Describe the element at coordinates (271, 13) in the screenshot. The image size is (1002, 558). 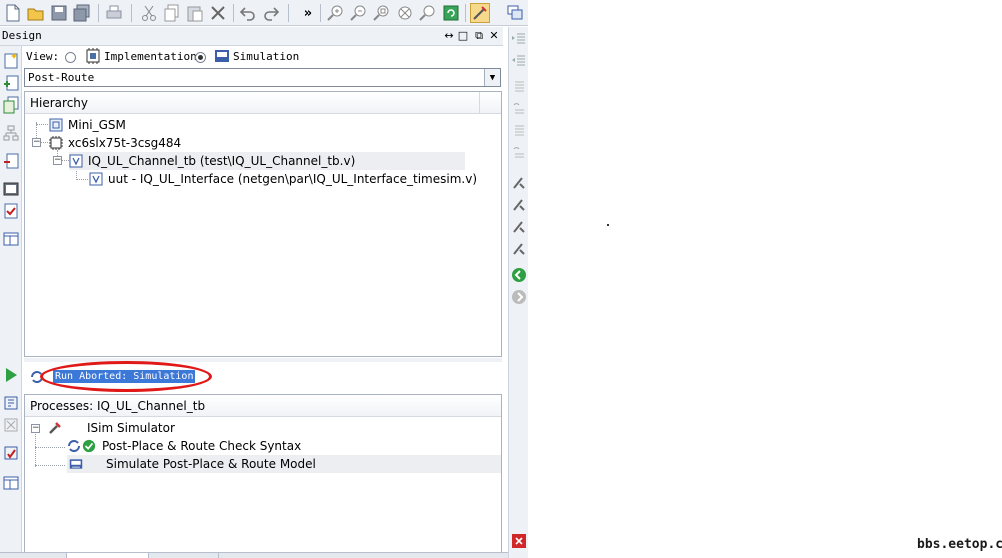
I see `redo-icon` at that location.